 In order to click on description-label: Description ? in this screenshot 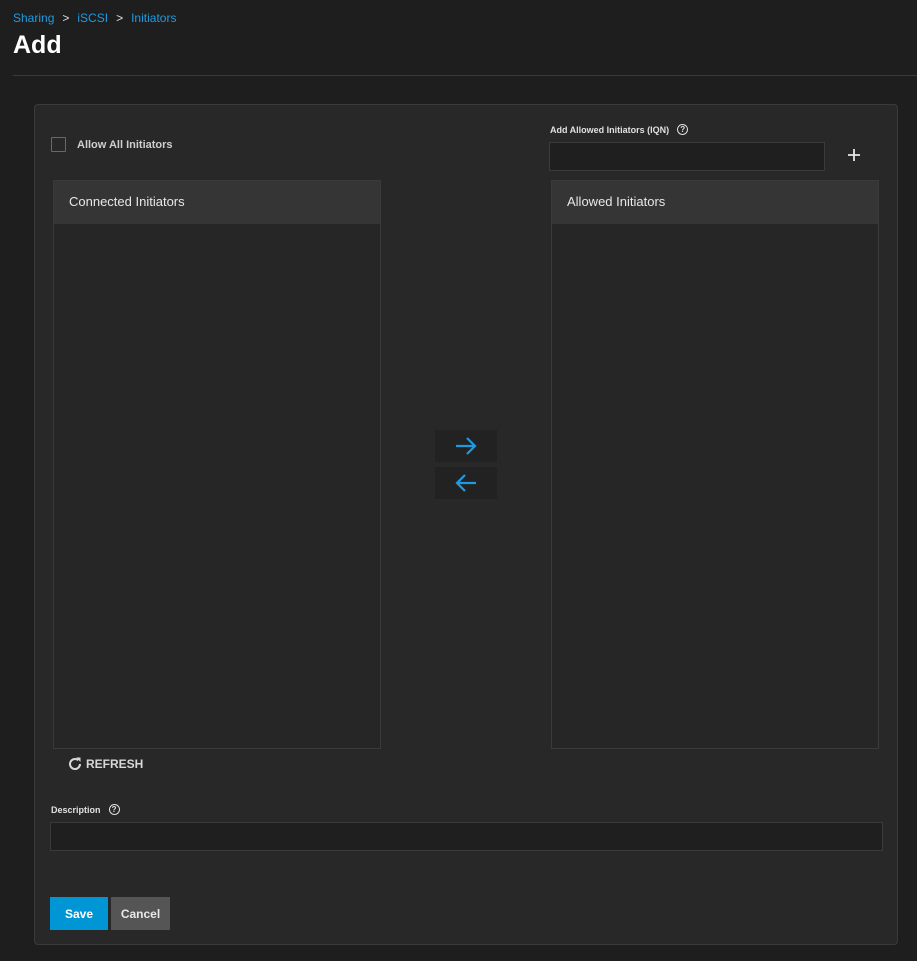, I will do `click(85, 809)`.